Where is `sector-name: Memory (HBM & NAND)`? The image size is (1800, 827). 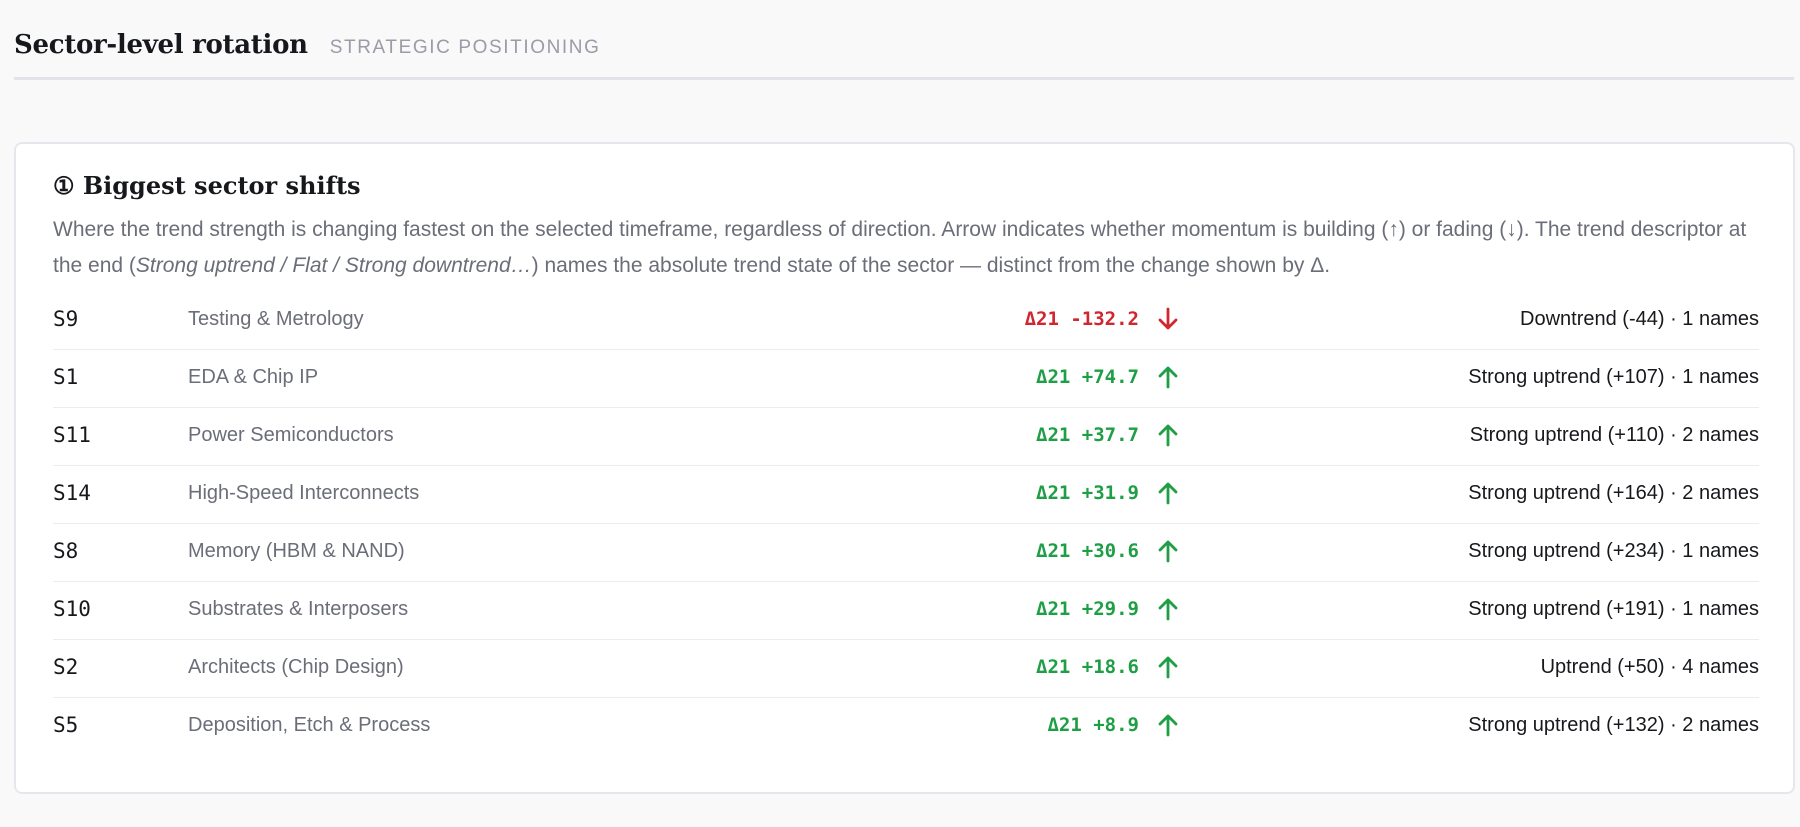
sector-name: Memory (HBM & NAND) is located at coordinates (296, 551).